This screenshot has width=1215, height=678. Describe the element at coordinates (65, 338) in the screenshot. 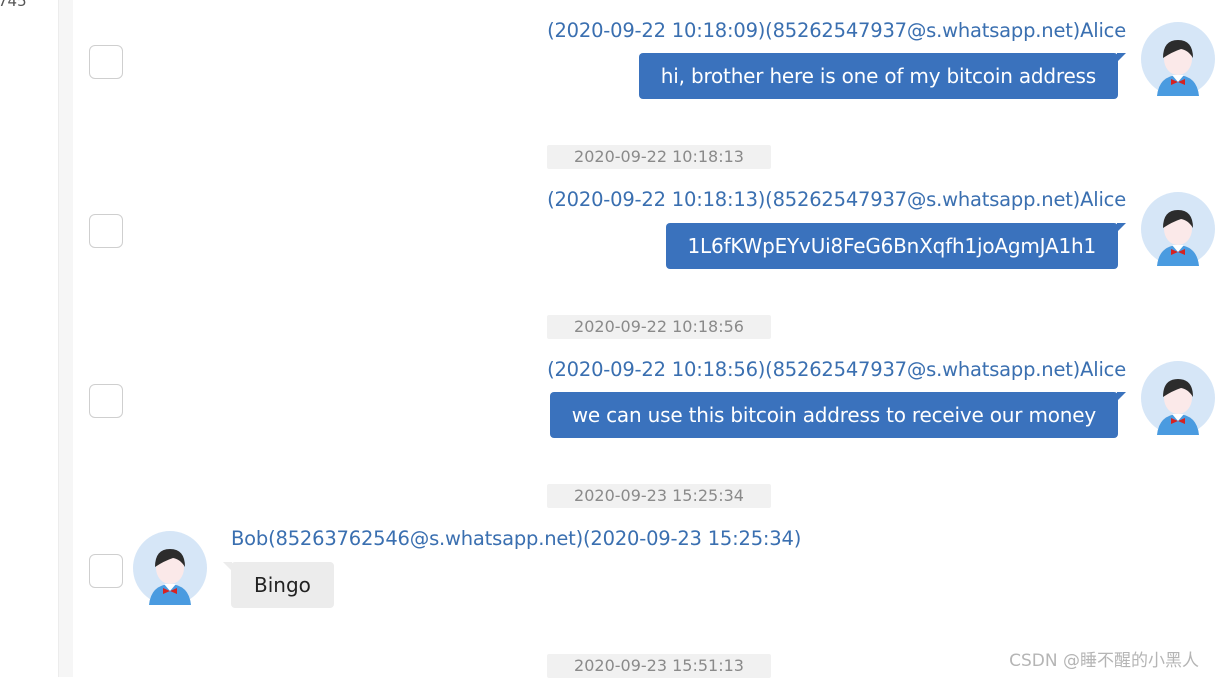

I see `panel-divider` at that location.